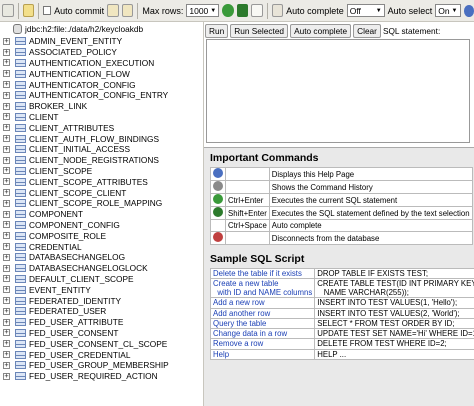 Image resolution: width=474 pixels, height=406 pixels. Describe the element at coordinates (262, 283) in the screenshot. I see `sample-link: Create a new table` at that location.